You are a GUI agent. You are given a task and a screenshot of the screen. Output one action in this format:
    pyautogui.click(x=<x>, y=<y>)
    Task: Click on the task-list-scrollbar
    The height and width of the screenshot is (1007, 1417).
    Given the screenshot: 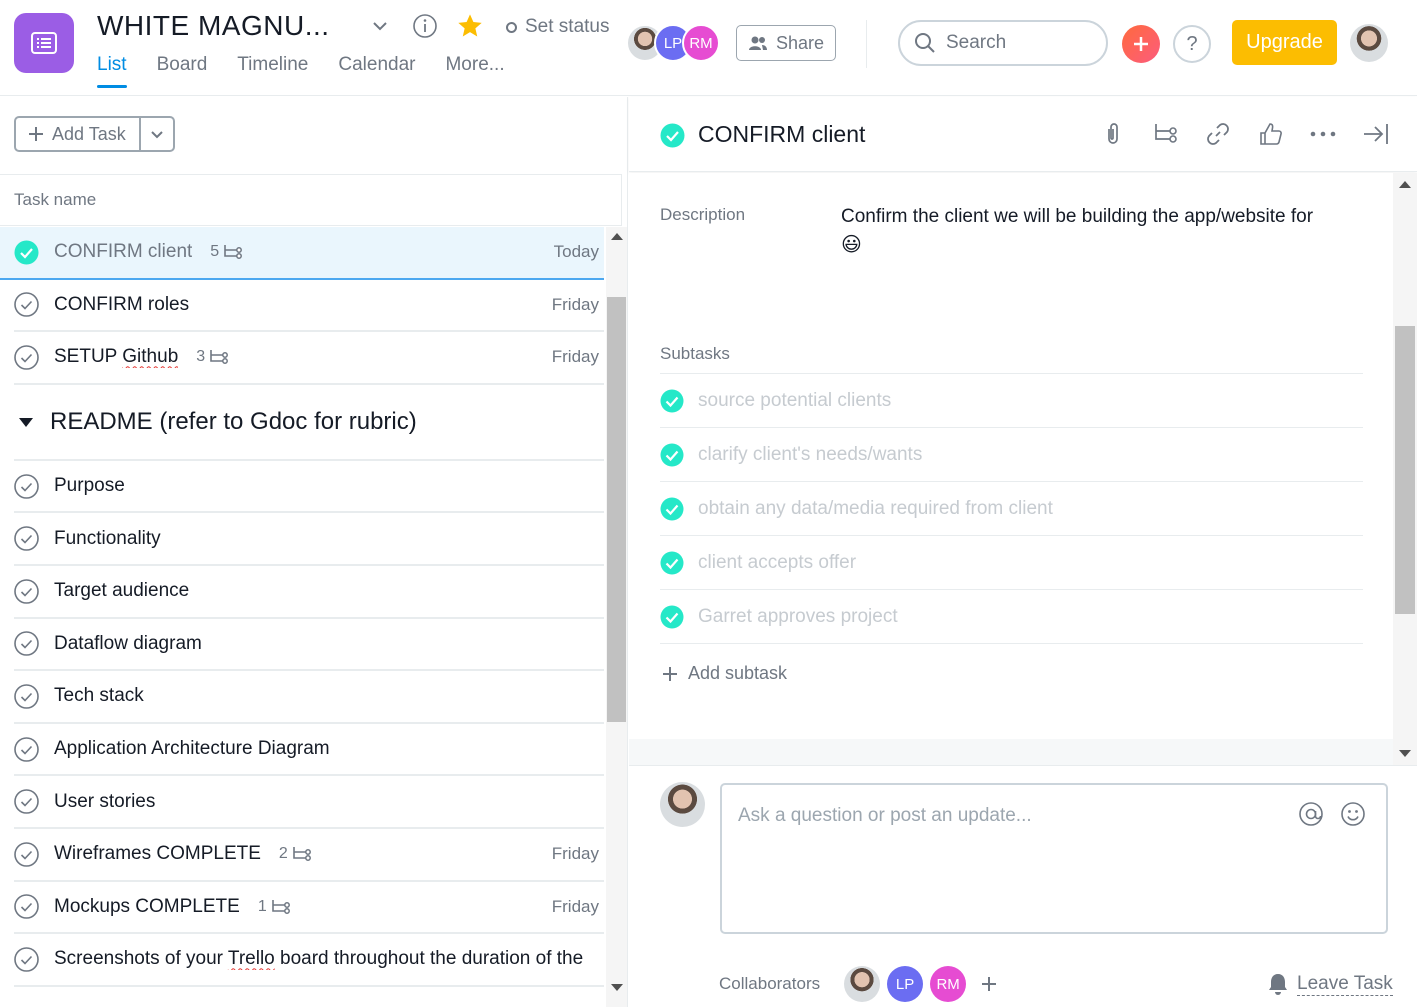 What is the action you would take?
    pyautogui.click(x=616, y=617)
    